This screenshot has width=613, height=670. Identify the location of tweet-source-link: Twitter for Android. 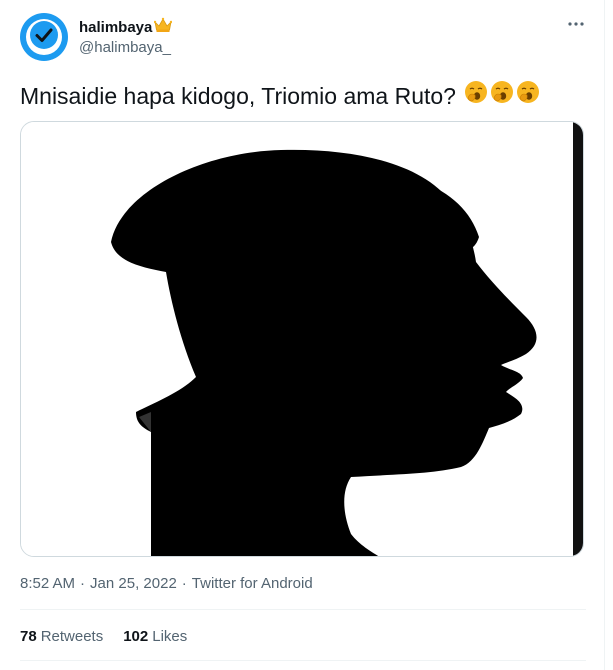
(252, 583).